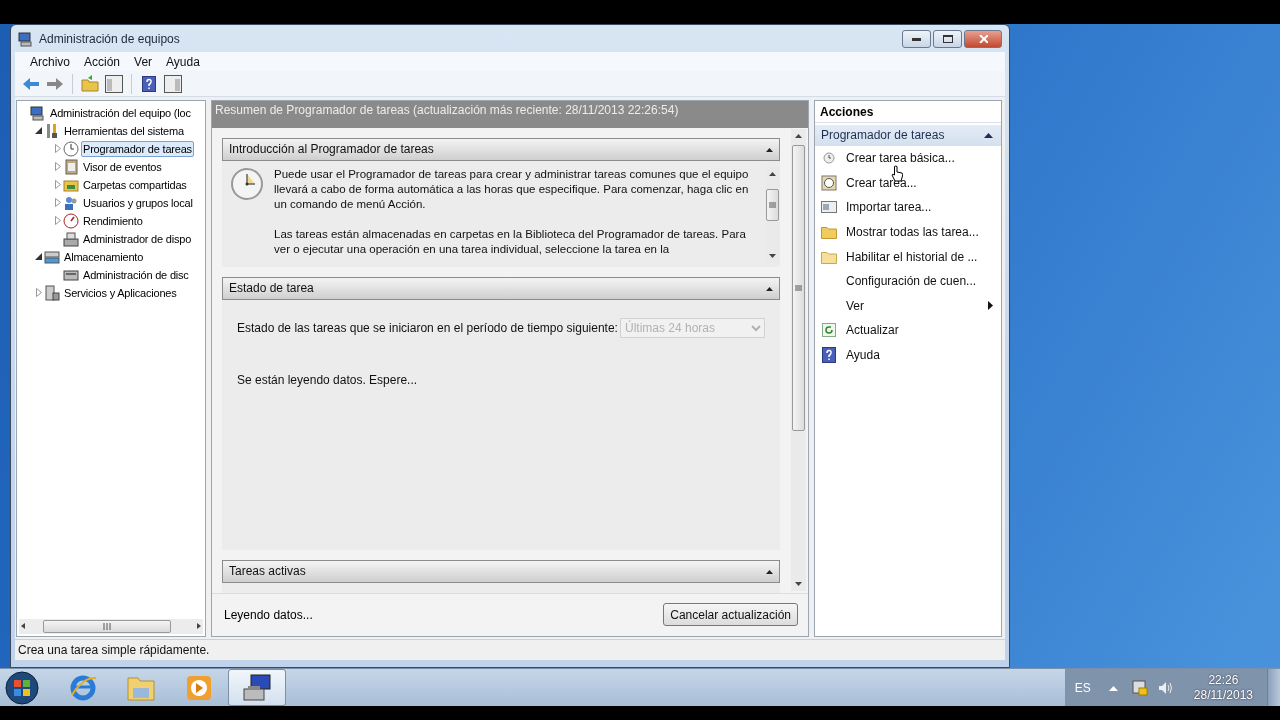 This screenshot has width=1280, height=720. Describe the element at coordinates (71, 238) in the screenshot. I see `device-icon` at that location.